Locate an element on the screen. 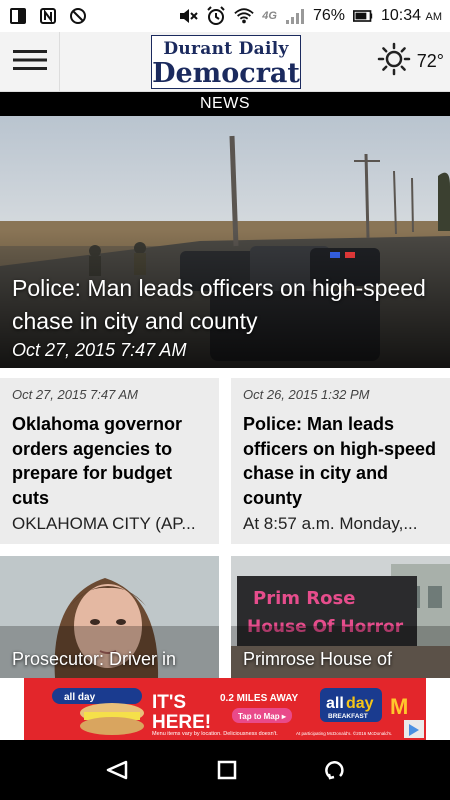  temperature: 72° is located at coordinates (430, 61).